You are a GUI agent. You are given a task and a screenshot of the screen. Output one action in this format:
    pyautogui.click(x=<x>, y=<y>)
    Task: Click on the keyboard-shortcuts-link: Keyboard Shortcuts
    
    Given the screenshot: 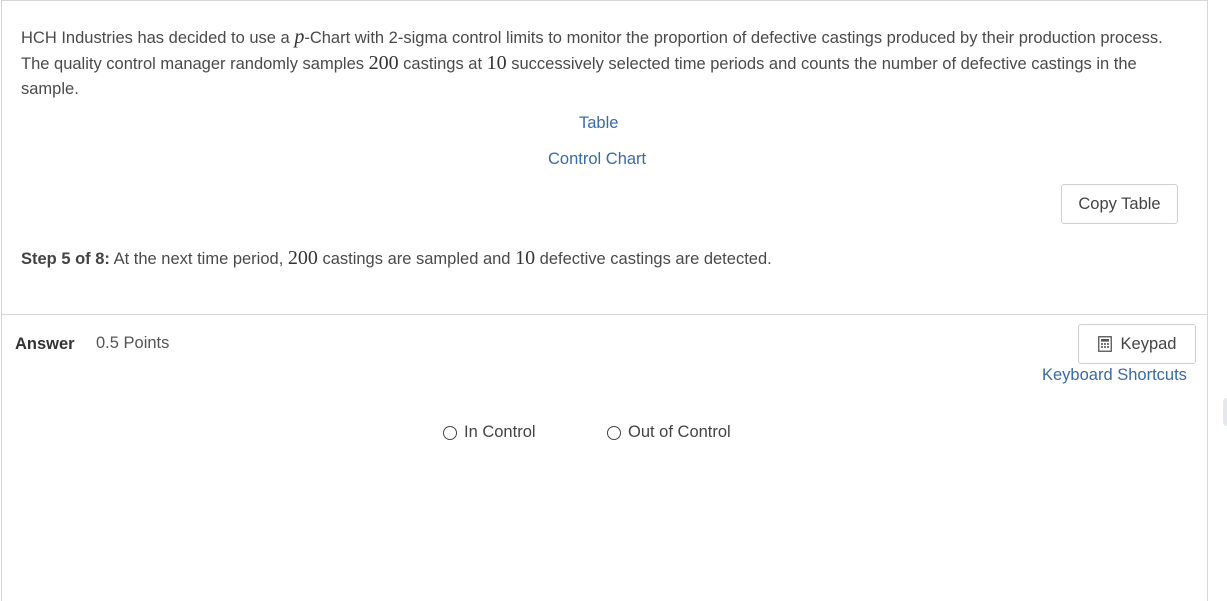 What is the action you would take?
    pyautogui.click(x=1114, y=375)
    